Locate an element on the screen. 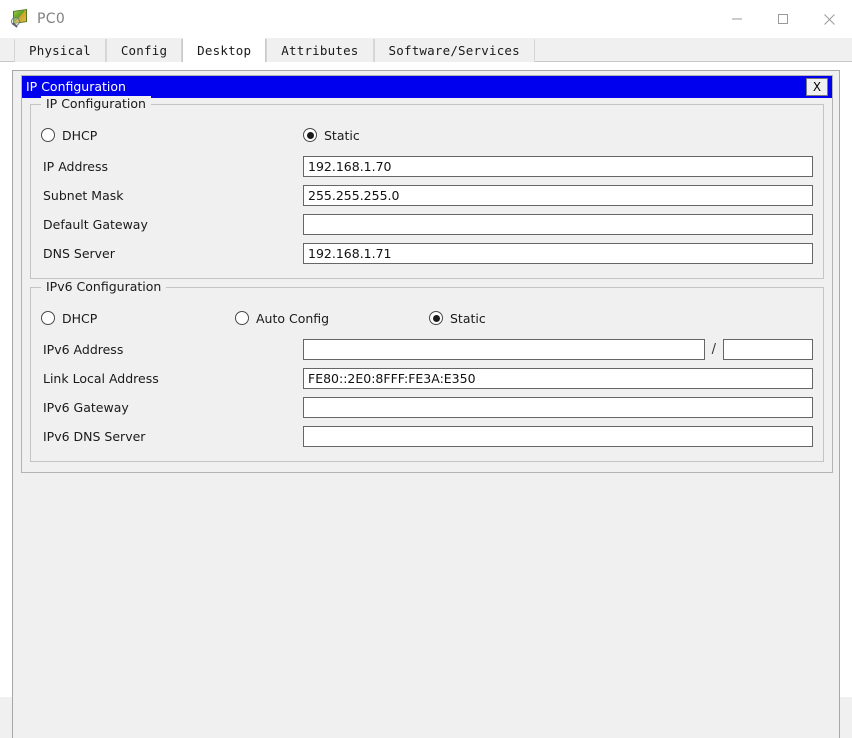 This screenshot has width=852, height=738. tab-attributes: Attributes is located at coordinates (320, 50).